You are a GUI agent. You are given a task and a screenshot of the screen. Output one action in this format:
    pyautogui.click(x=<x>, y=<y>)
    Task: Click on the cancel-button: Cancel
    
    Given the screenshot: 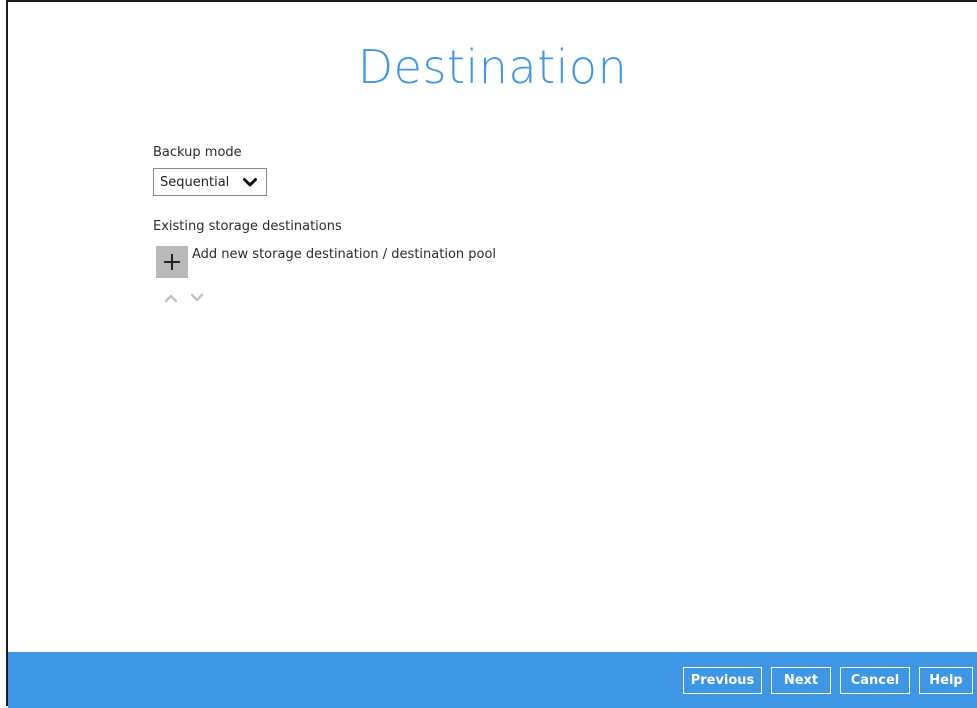 What is the action you would take?
    pyautogui.click(x=875, y=680)
    